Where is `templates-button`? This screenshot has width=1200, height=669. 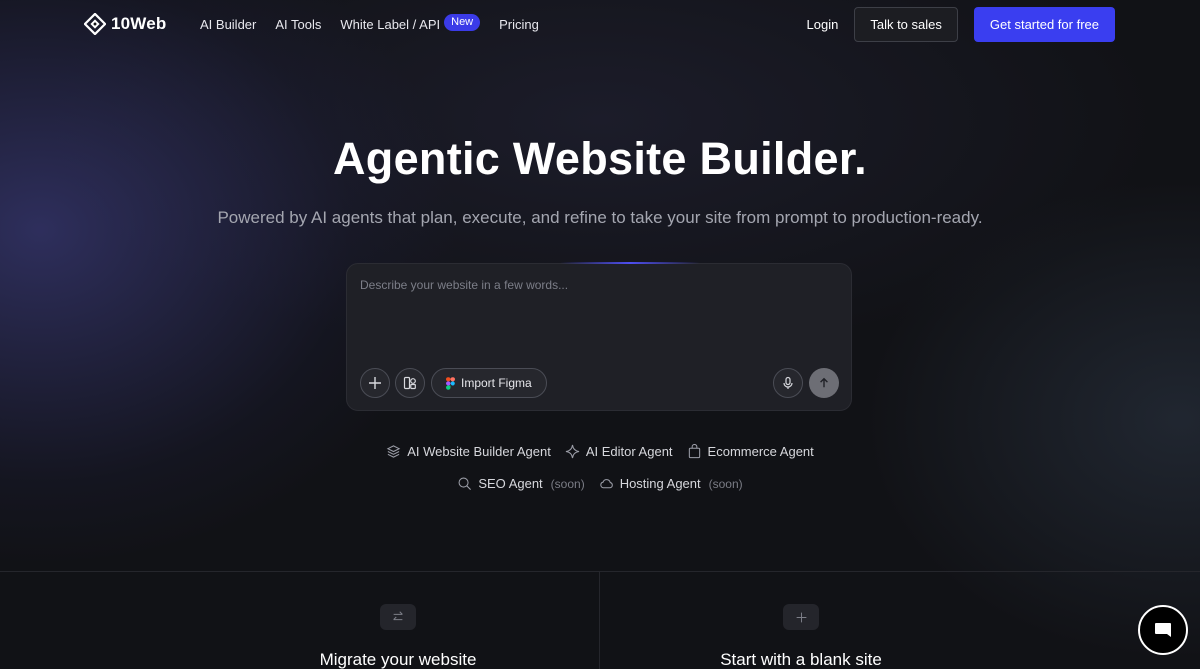
templates-button is located at coordinates (410, 383).